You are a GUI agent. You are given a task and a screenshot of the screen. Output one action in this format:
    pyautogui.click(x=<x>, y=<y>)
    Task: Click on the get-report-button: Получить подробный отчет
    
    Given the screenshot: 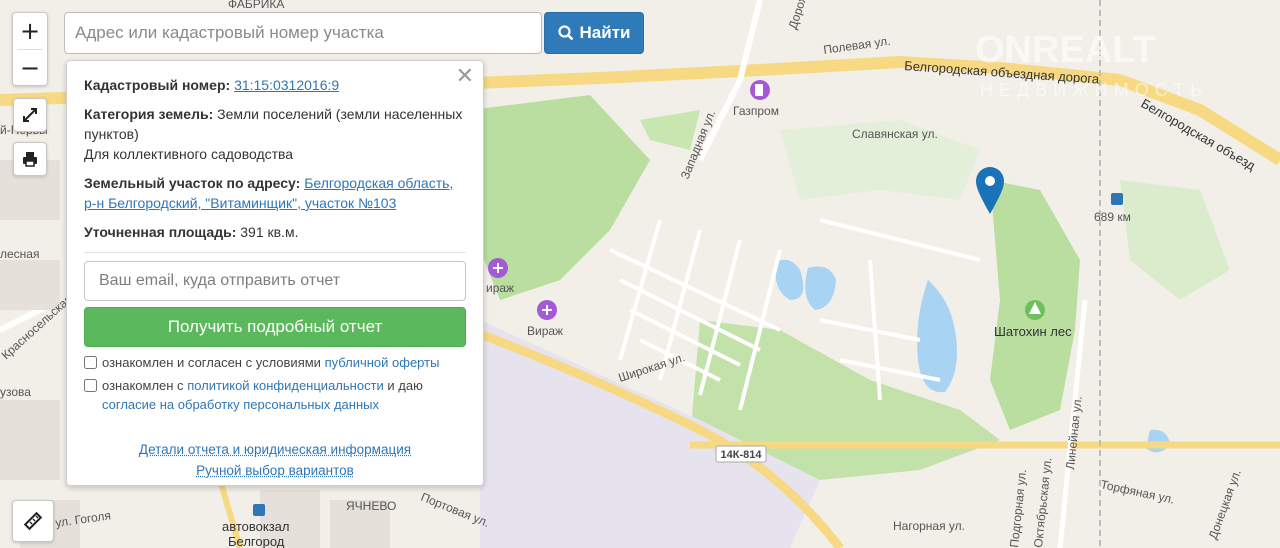 What is the action you would take?
    pyautogui.click(x=275, y=327)
    